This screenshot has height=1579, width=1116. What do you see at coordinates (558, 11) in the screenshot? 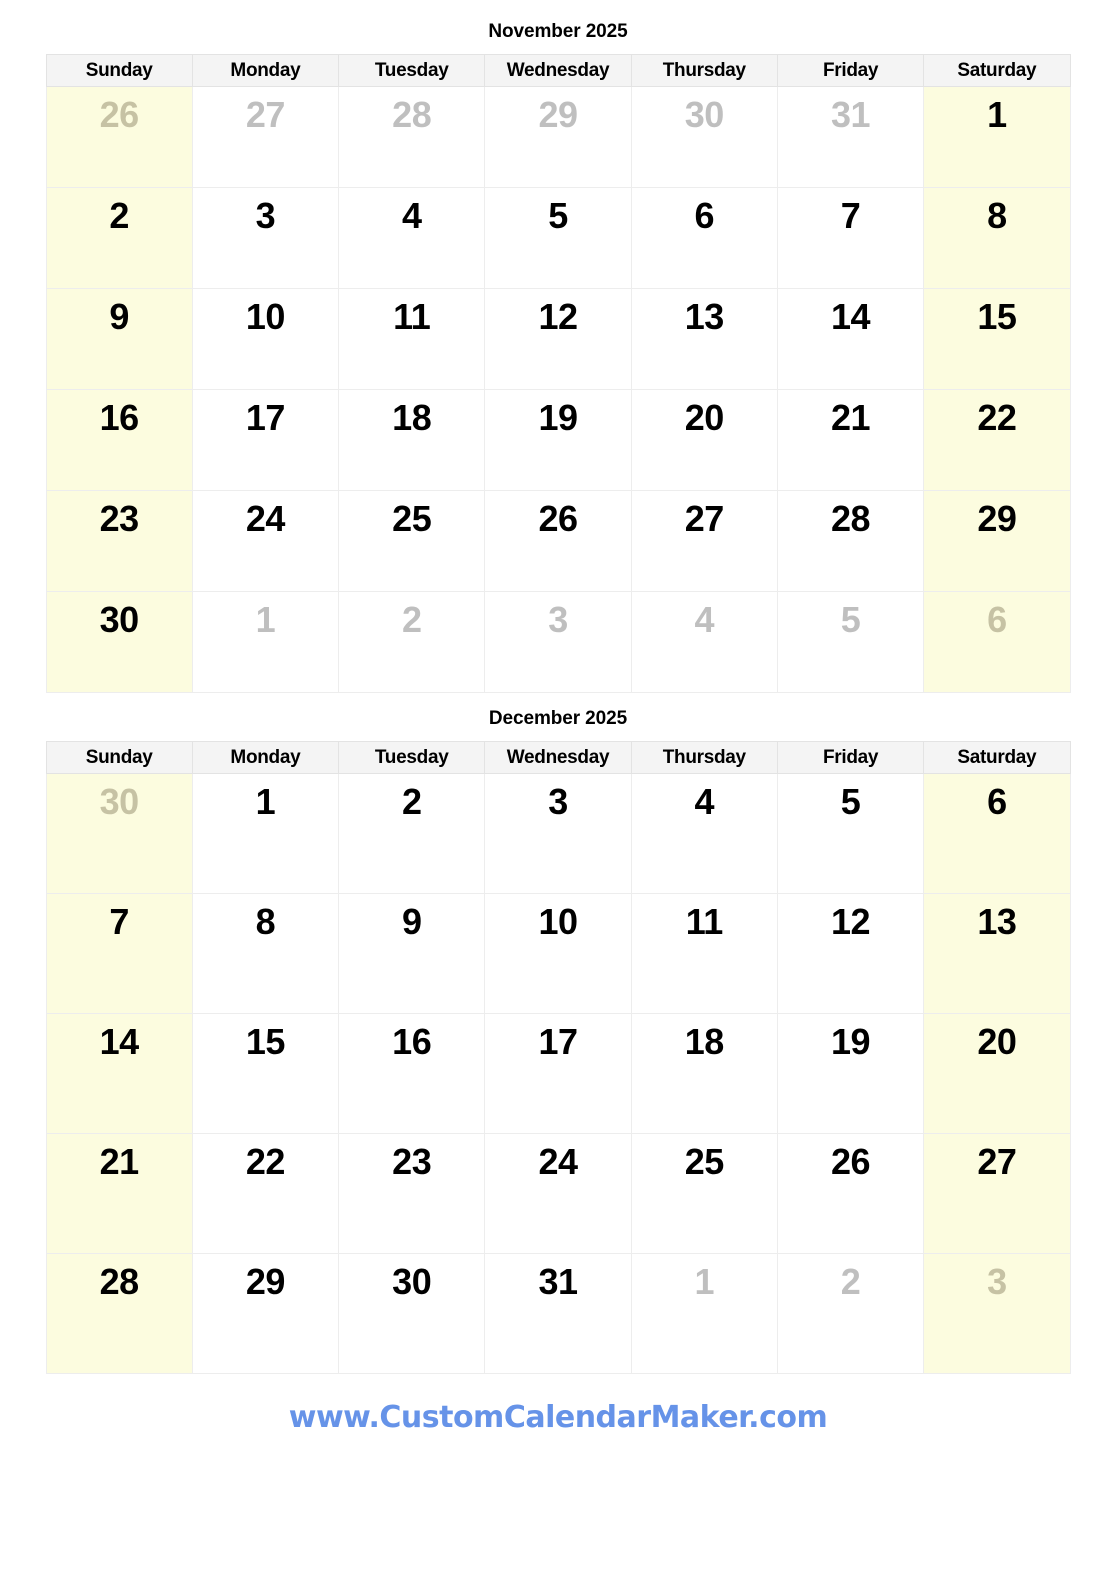
I see `top-spacer` at bounding box center [558, 11].